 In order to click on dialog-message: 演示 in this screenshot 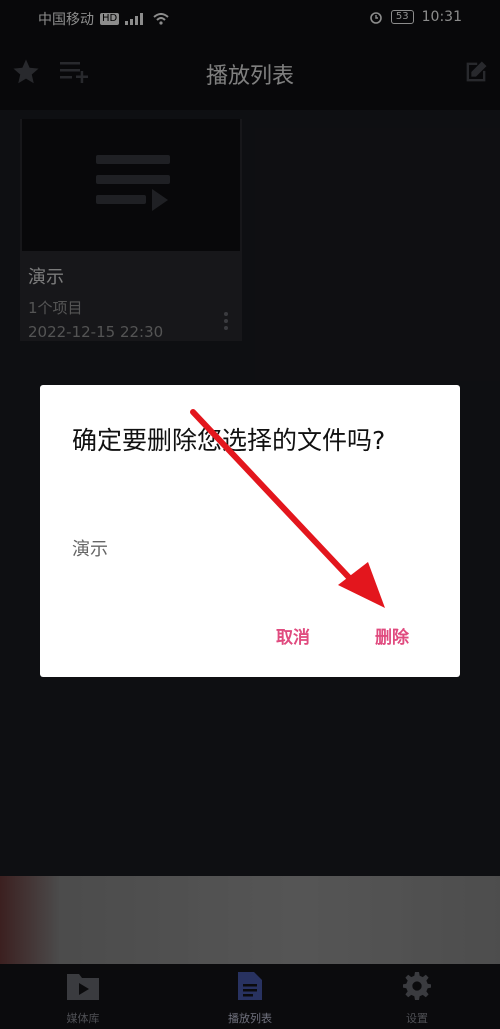, I will do `click(90, 549)`.